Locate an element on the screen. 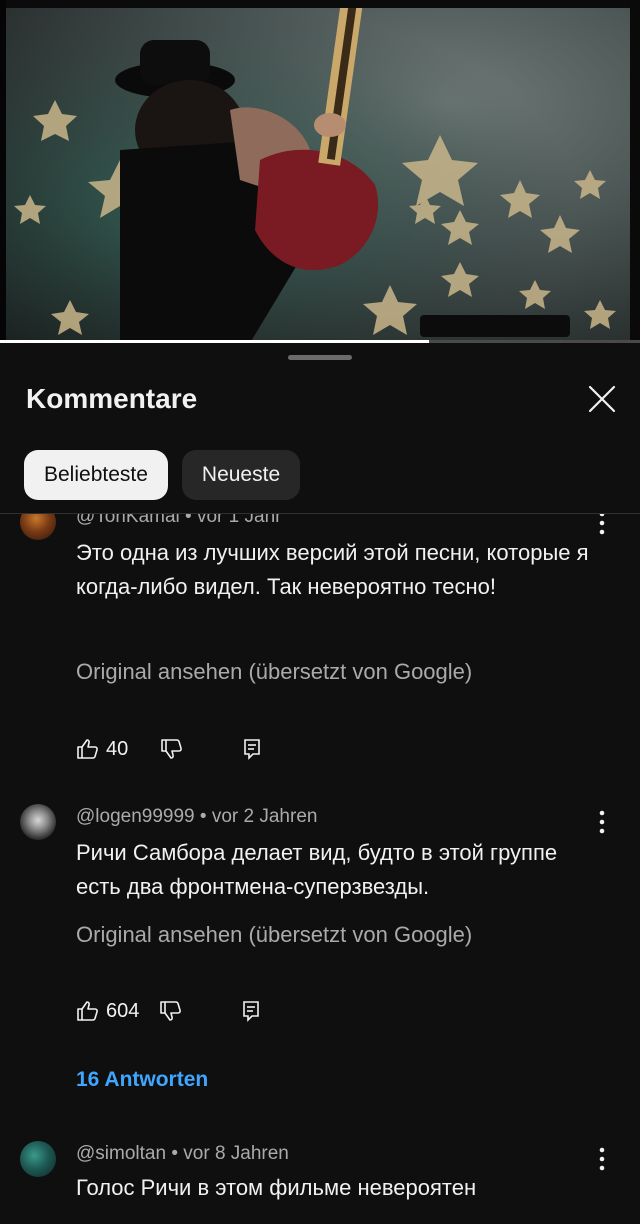  view-replies-link: 16 Antworten is located at coordinates (142, 1080).